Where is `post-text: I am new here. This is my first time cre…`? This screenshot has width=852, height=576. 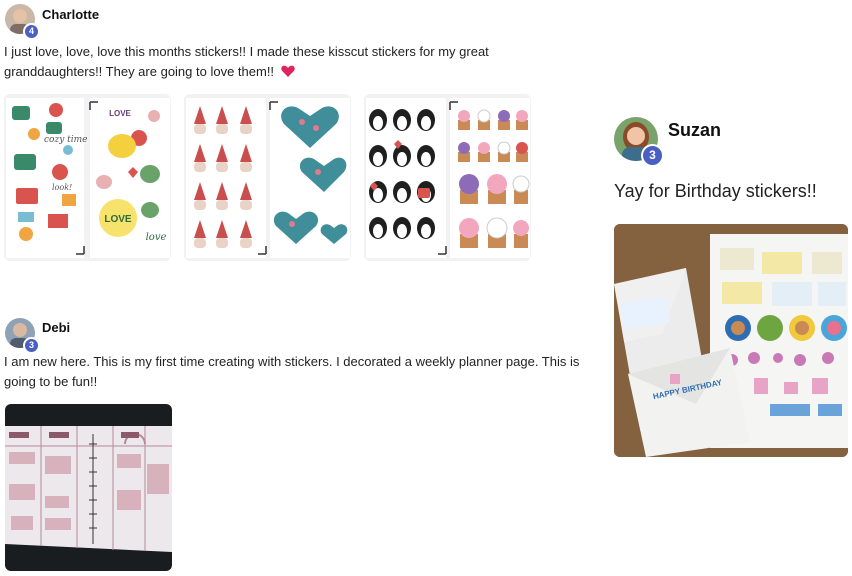
post-text: I am new here. This is my first time cre… is located at coordinates (299, 372).